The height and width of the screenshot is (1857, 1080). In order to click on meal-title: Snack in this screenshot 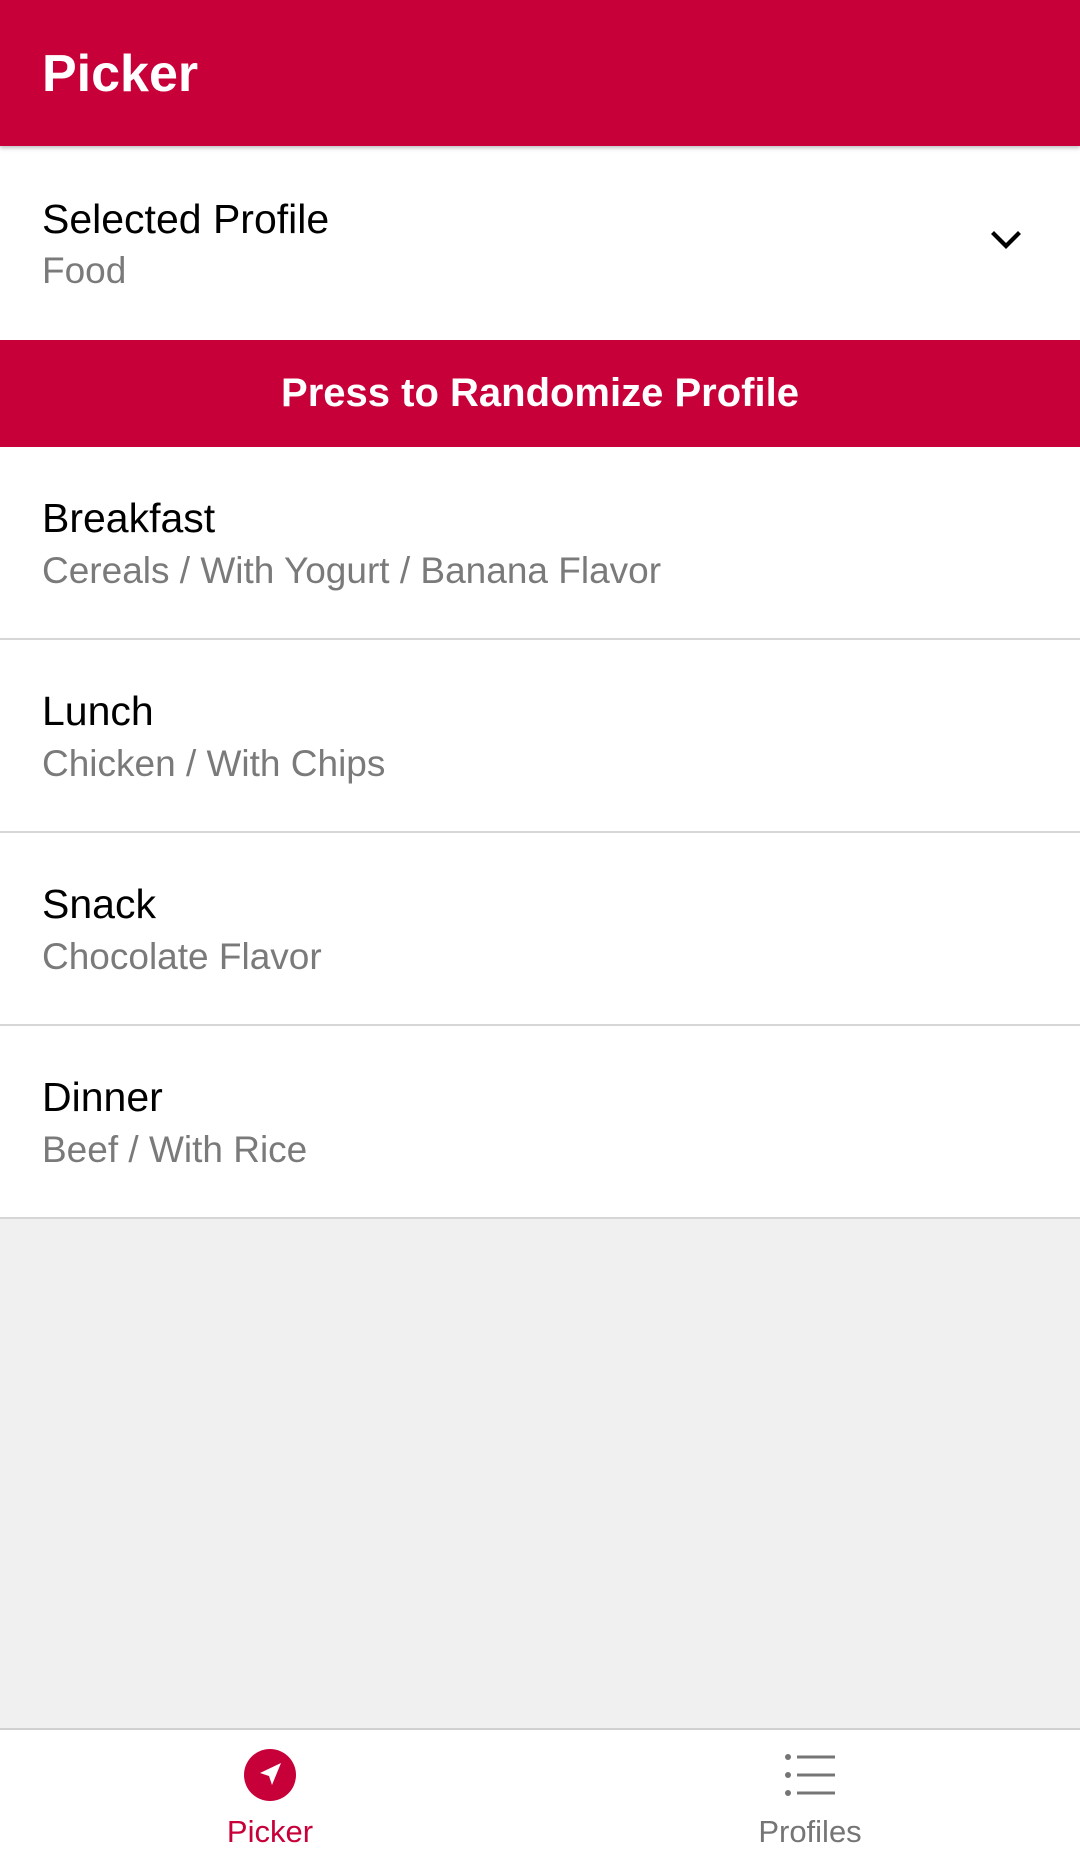, I will do `click(99, 904)`.